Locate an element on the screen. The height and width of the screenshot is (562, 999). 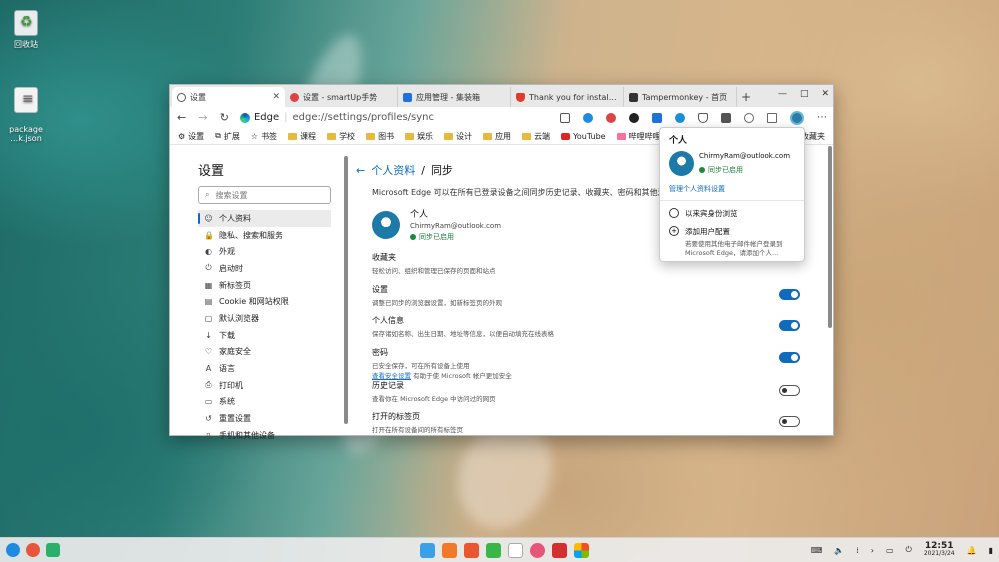
app-store-icon is located at coordinates (449, 550).